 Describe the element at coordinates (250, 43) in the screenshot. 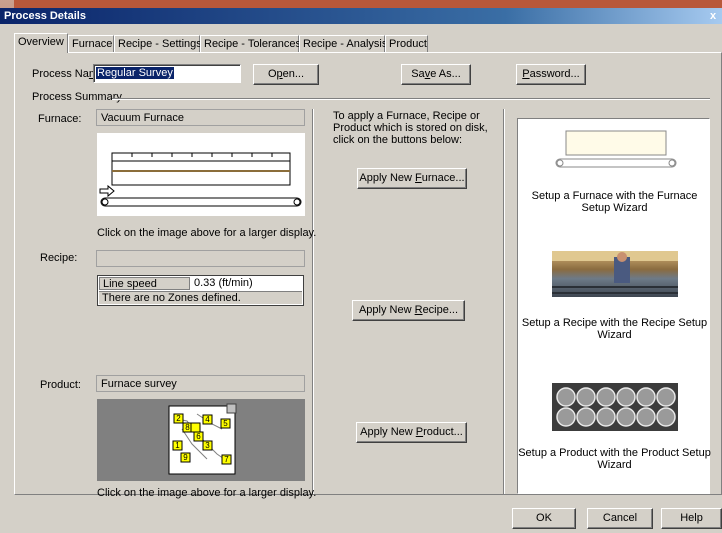

I see `tab-recipe-tolerances: Recipe - Tolerances` at that location.